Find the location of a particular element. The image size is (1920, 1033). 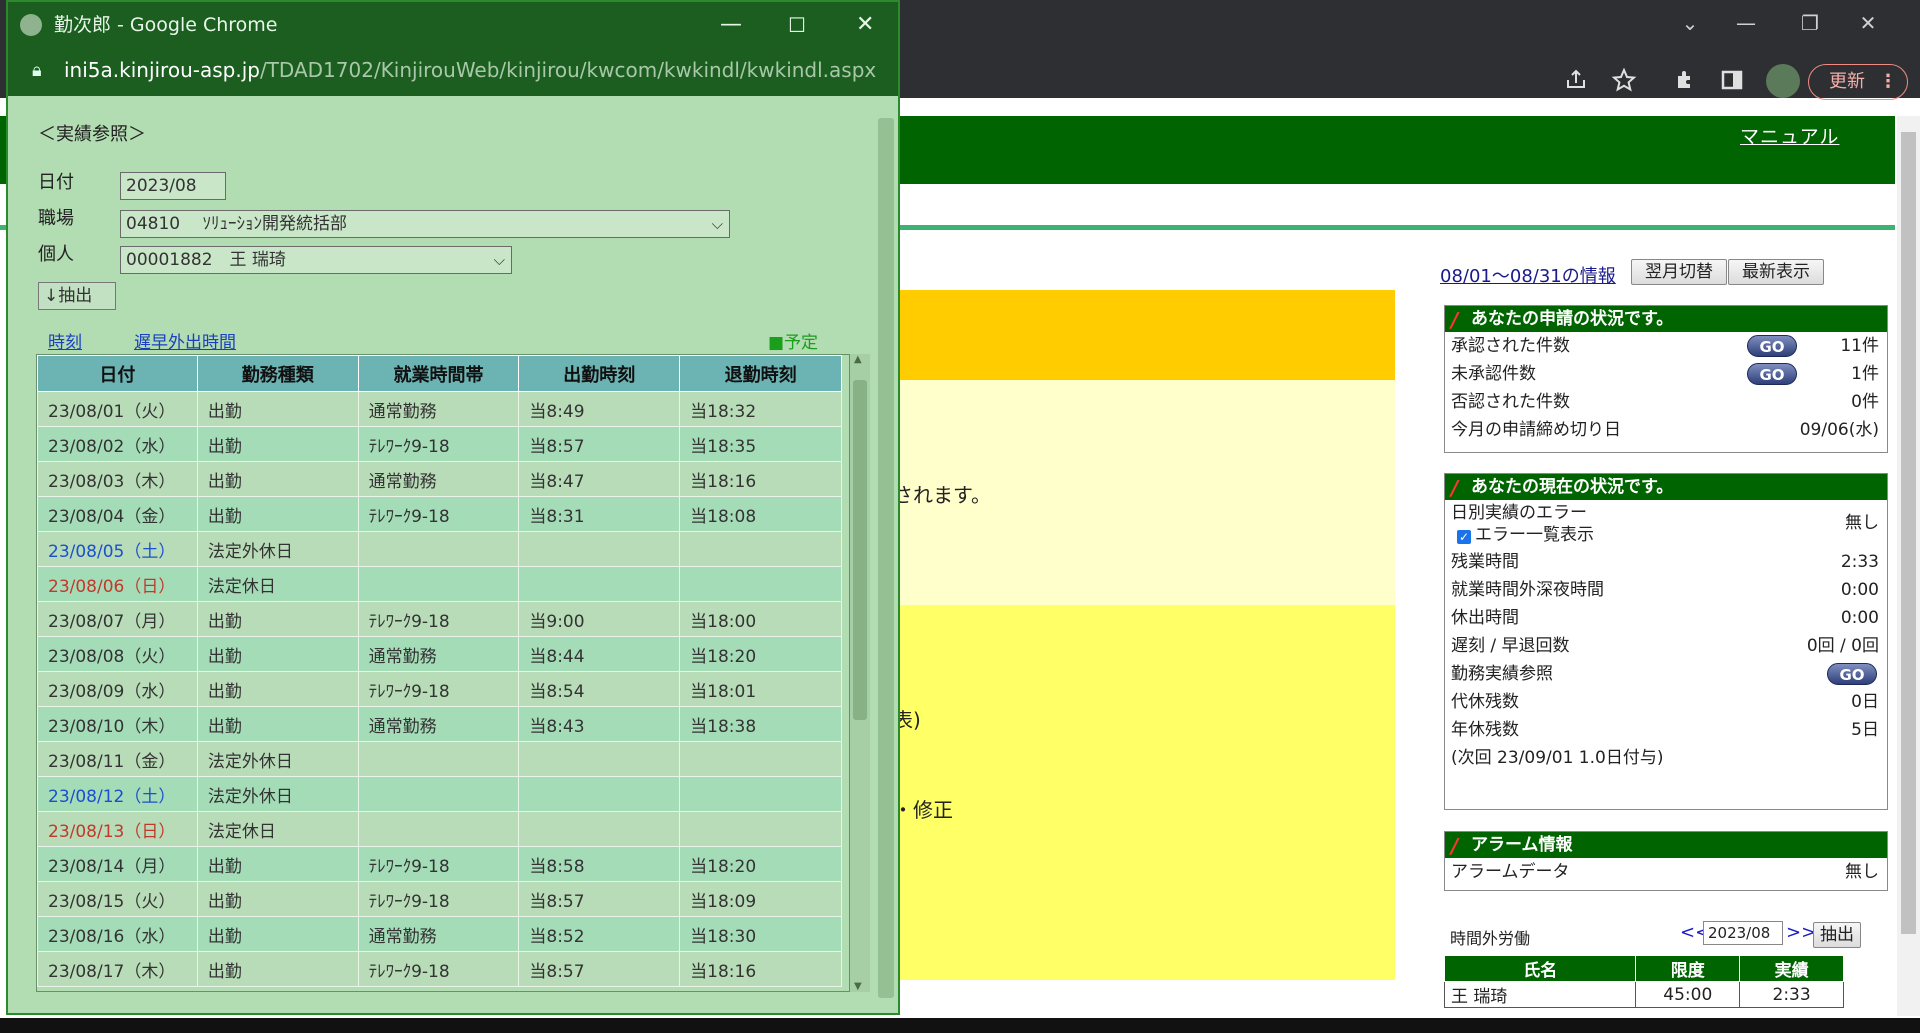

cell-date: 23/08/15（火） is located at coordinates (117, 899).